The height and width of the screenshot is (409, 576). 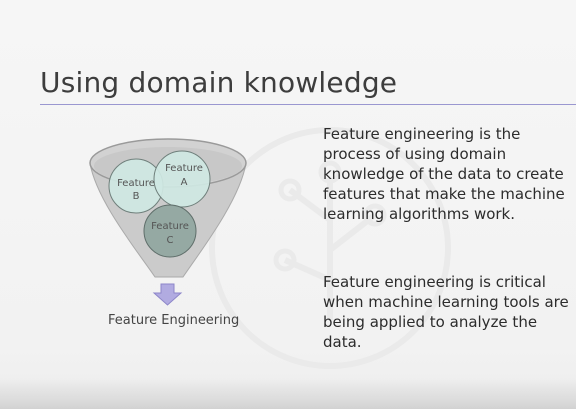 What do you see at coordinates (184, 168) in the screenshot?
I see `feature-a-label: Feature` at bounding box center [184, 168].